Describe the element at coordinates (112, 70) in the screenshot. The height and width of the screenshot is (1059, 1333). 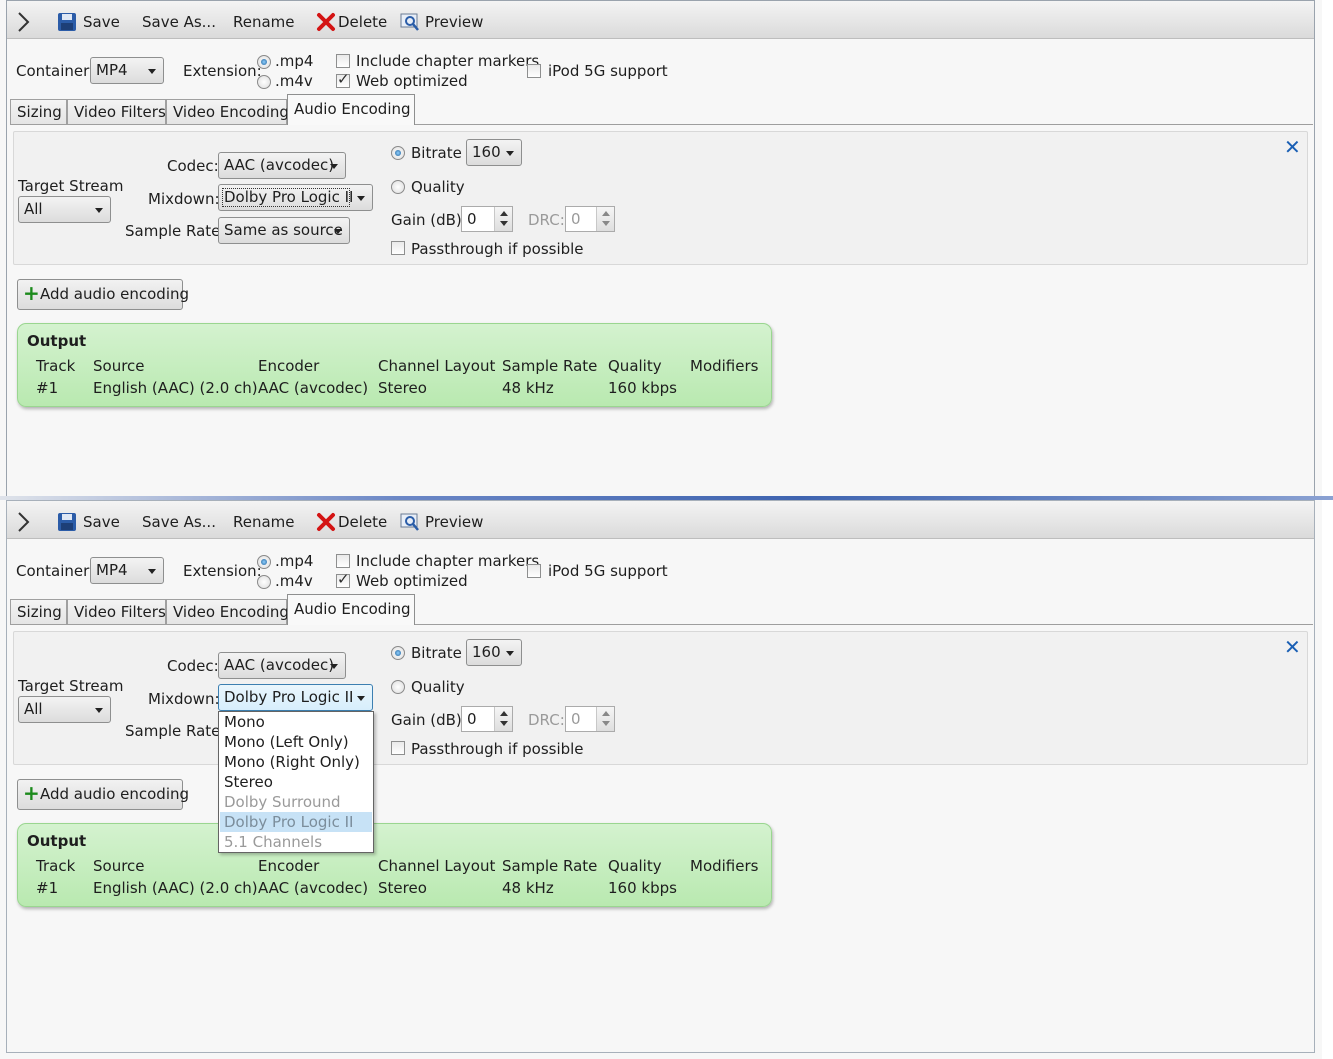
I see `container-value: MP4` at that location.